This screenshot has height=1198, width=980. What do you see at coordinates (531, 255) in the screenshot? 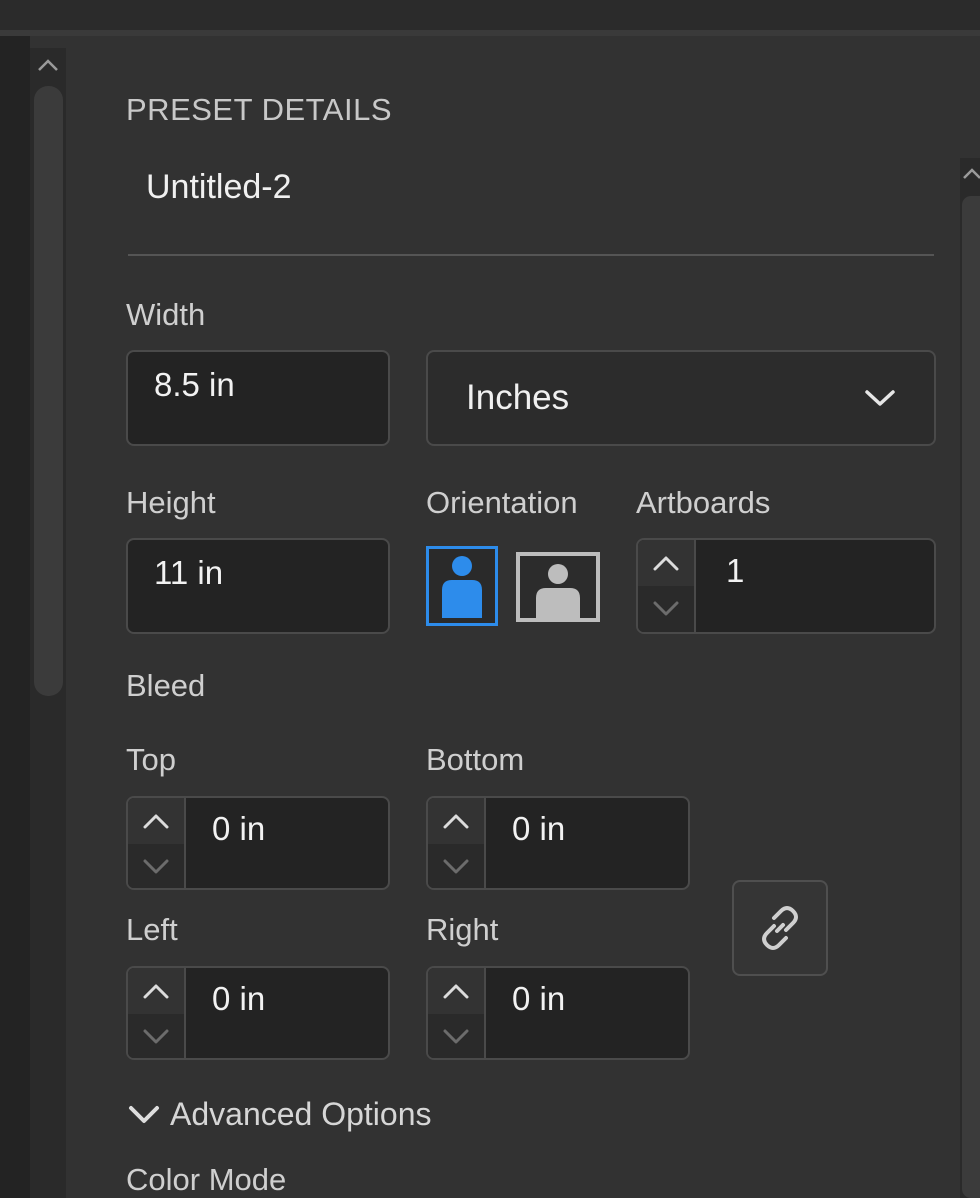
I see `divider` at bounding box center [531, 255].